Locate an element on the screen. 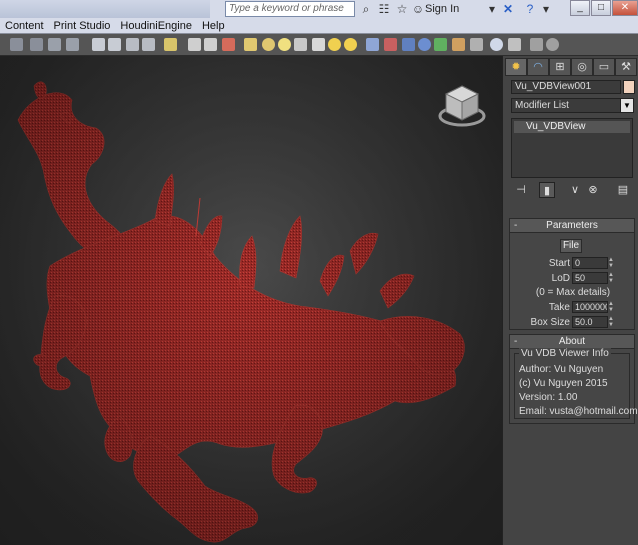 The image size is (638, 545). create-tab-icon: ✹ is located at coordinates (516, 67).